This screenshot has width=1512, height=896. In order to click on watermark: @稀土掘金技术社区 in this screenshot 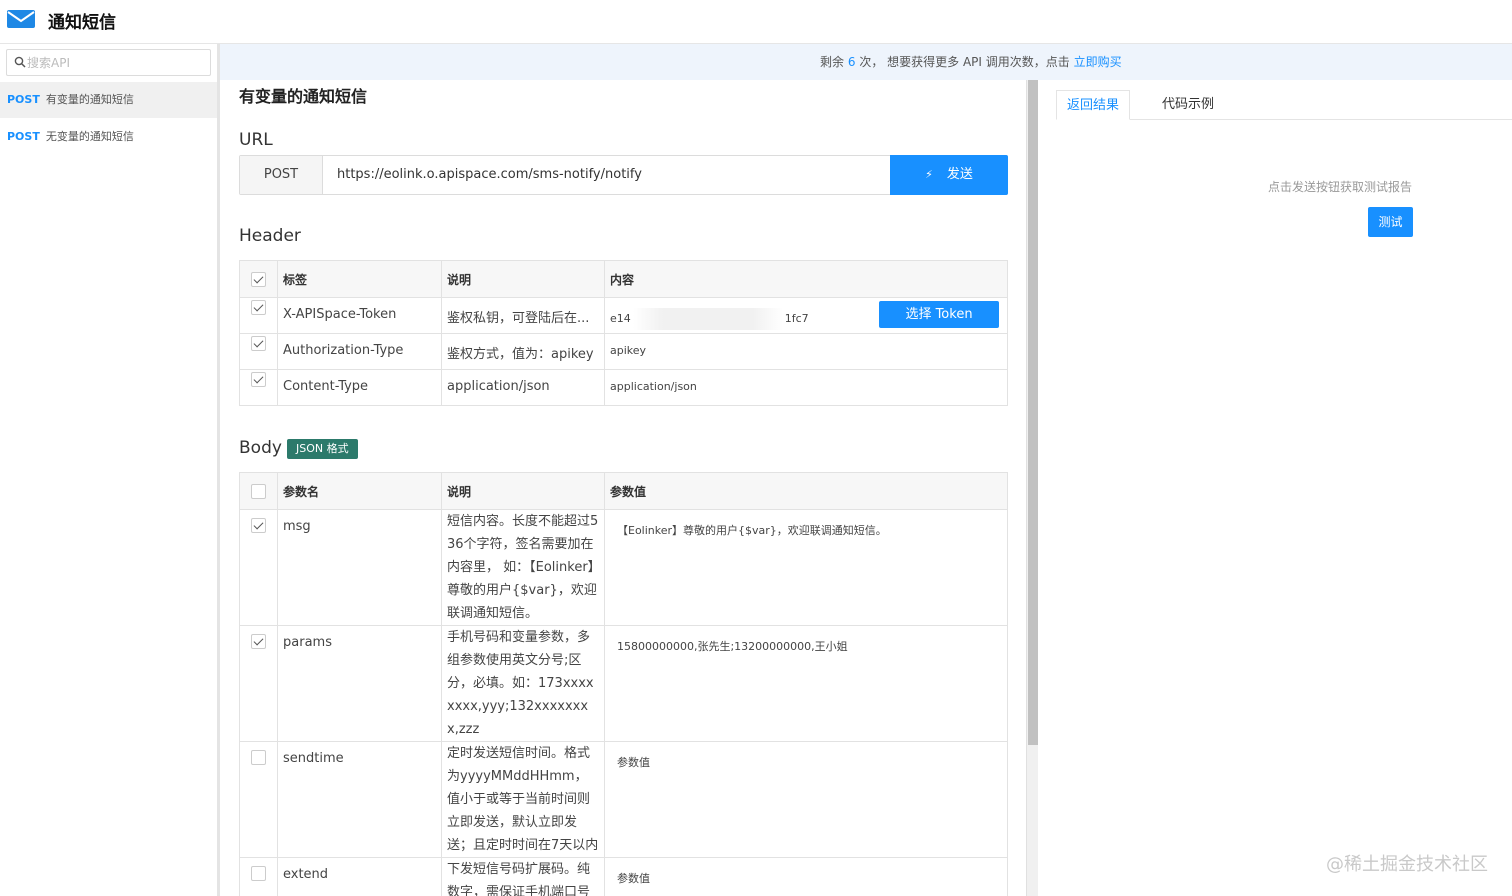, I will do `click(1407, 864)`.